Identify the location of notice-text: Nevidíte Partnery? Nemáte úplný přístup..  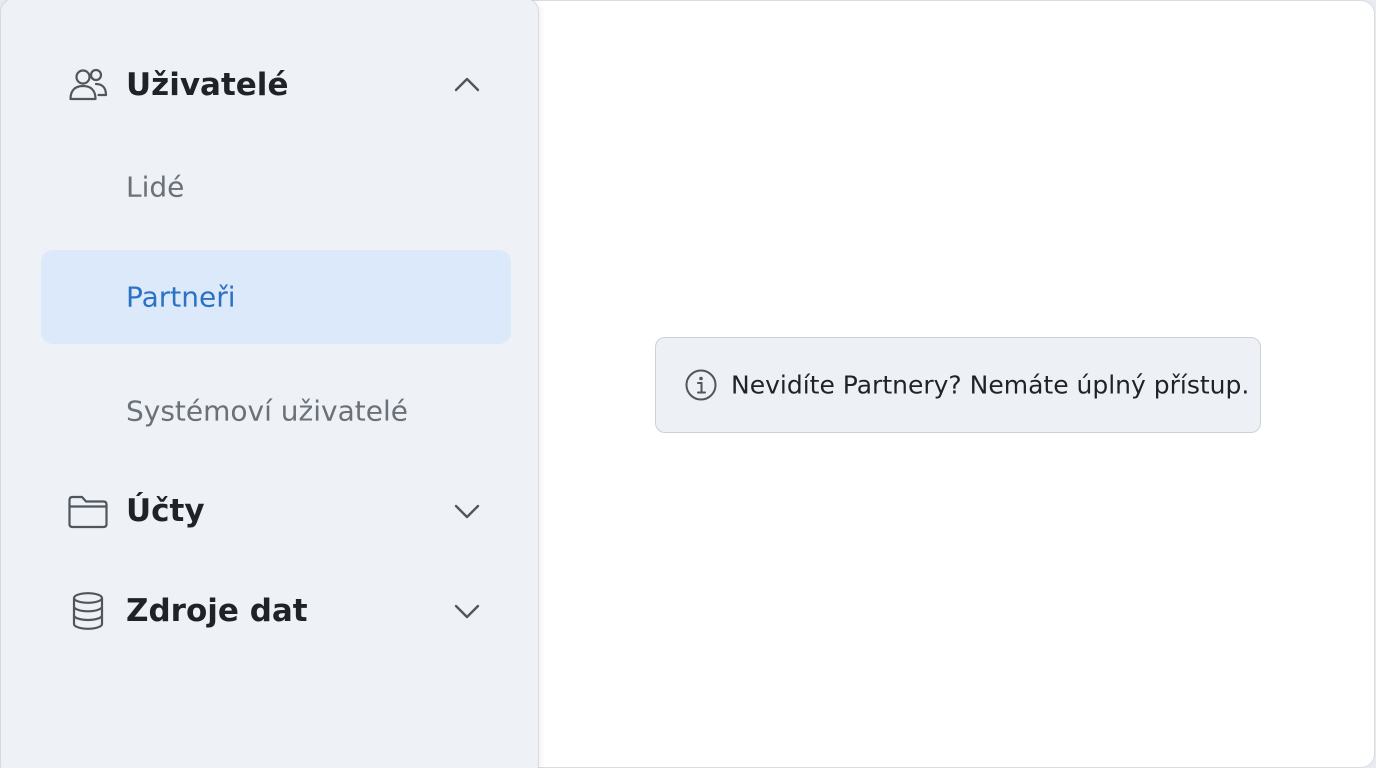
(990, 385).